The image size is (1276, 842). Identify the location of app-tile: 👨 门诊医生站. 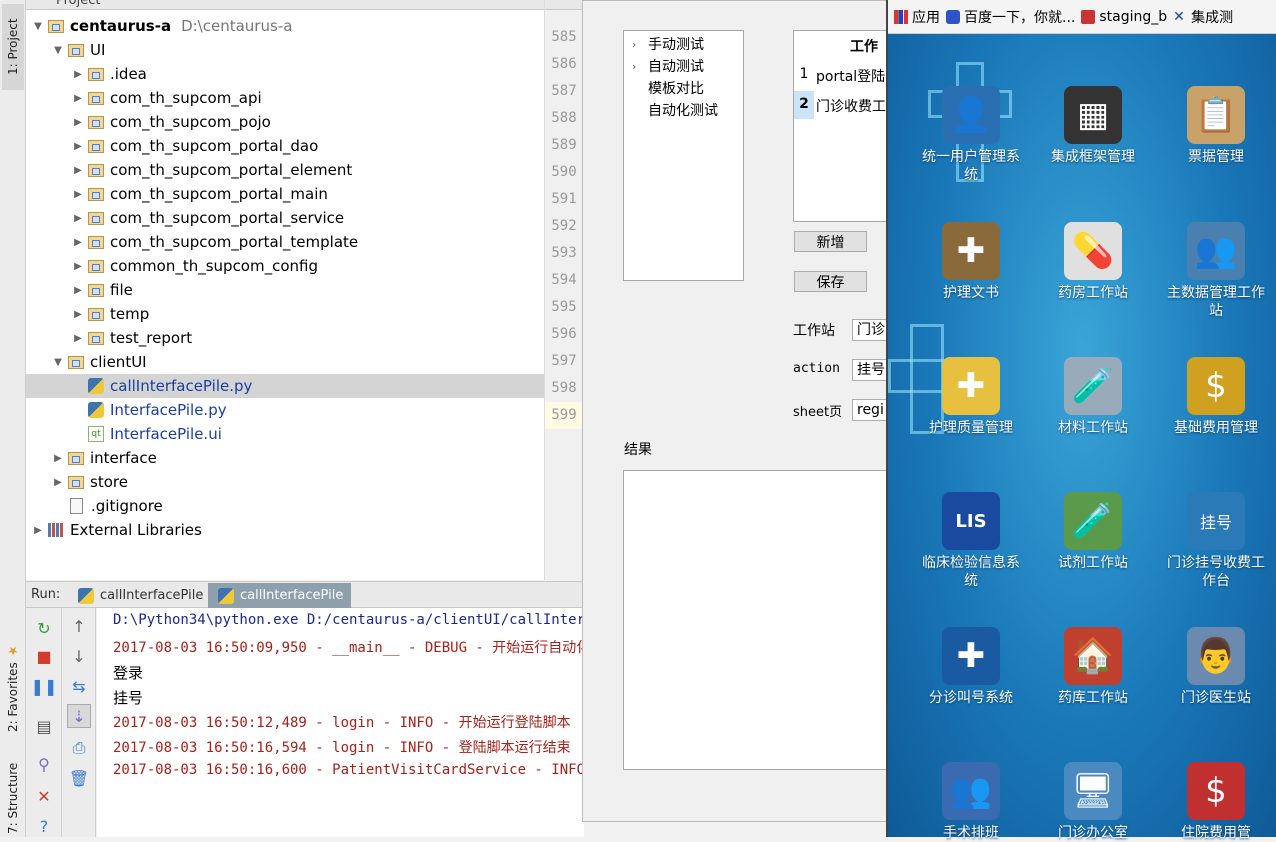
(1216, 667).